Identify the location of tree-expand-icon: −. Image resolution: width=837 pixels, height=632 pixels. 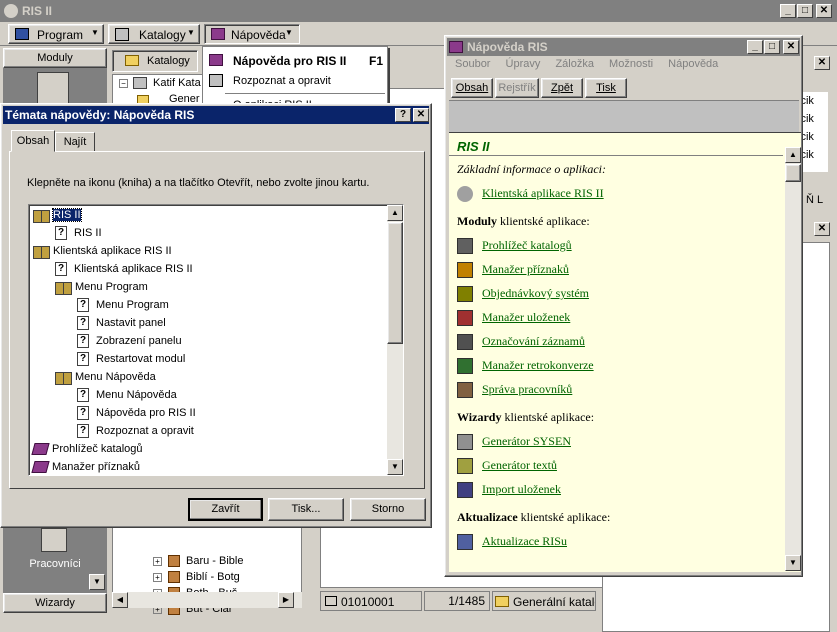
(123, 83).